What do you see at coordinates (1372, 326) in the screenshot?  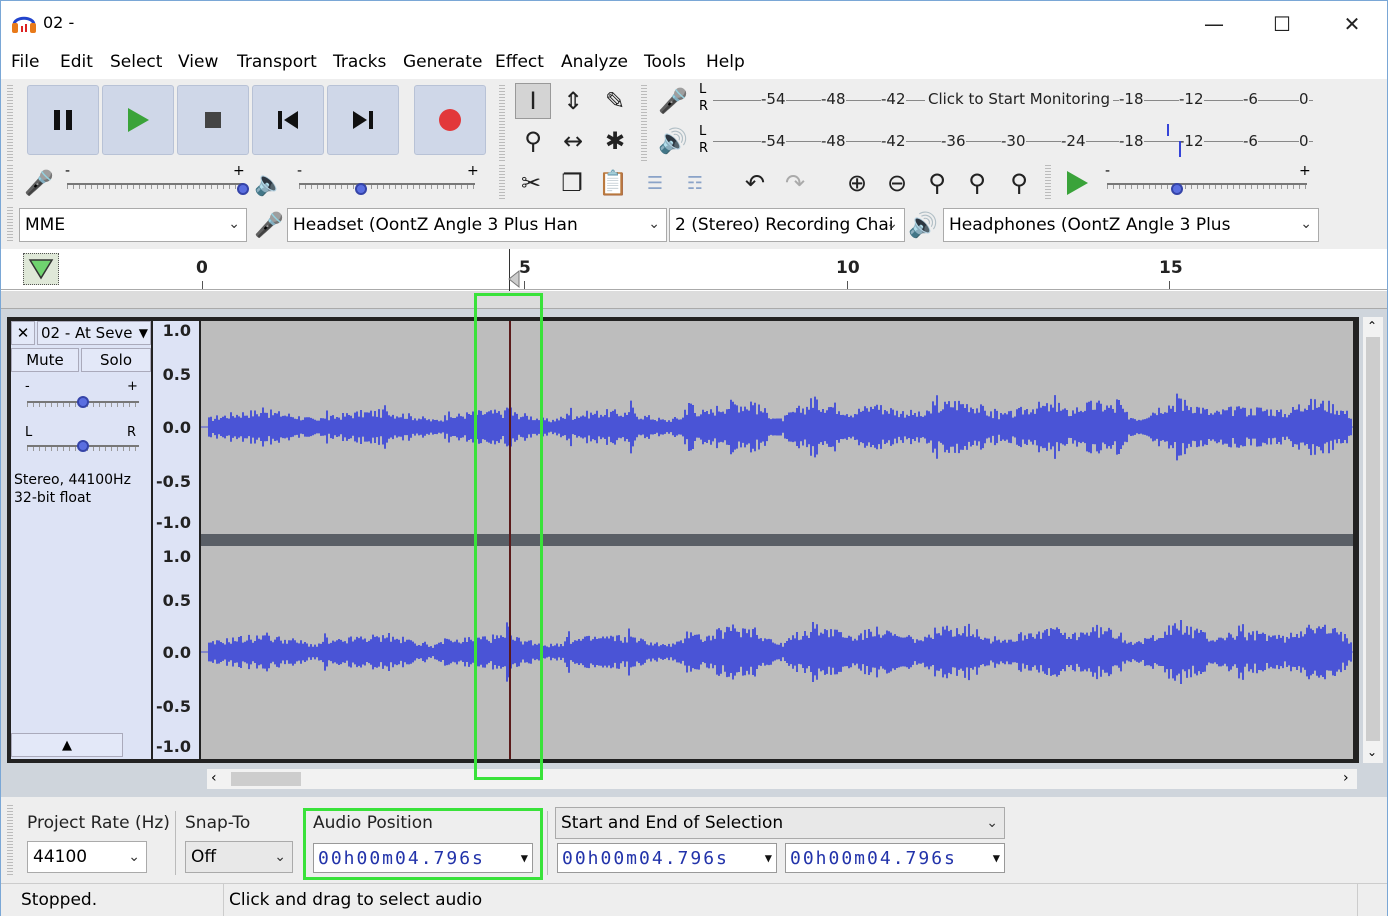 I see `chevron-up-icon: ⌃` at bounding box center [1372, 326].